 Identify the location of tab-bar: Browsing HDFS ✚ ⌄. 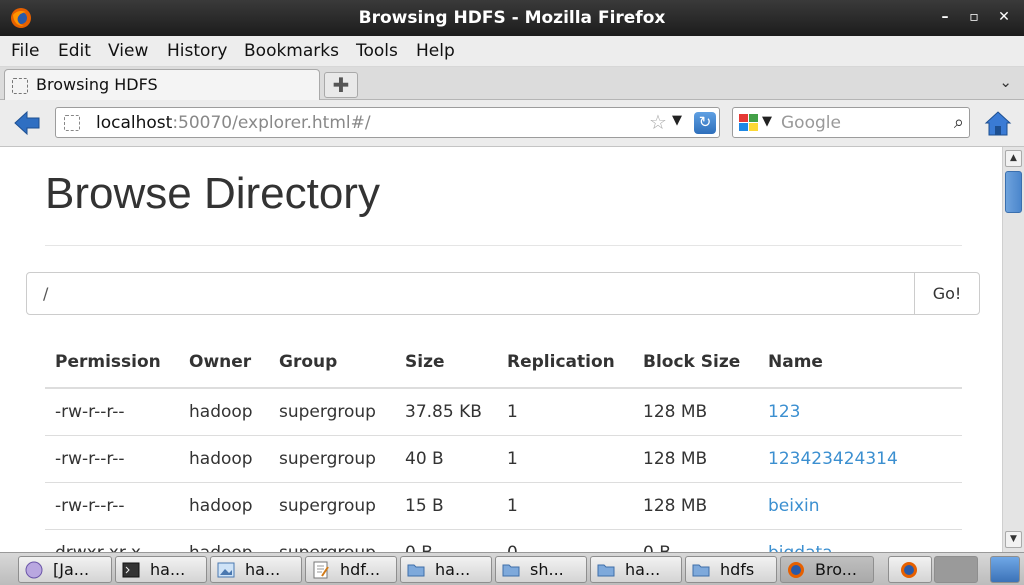
(512, 83).